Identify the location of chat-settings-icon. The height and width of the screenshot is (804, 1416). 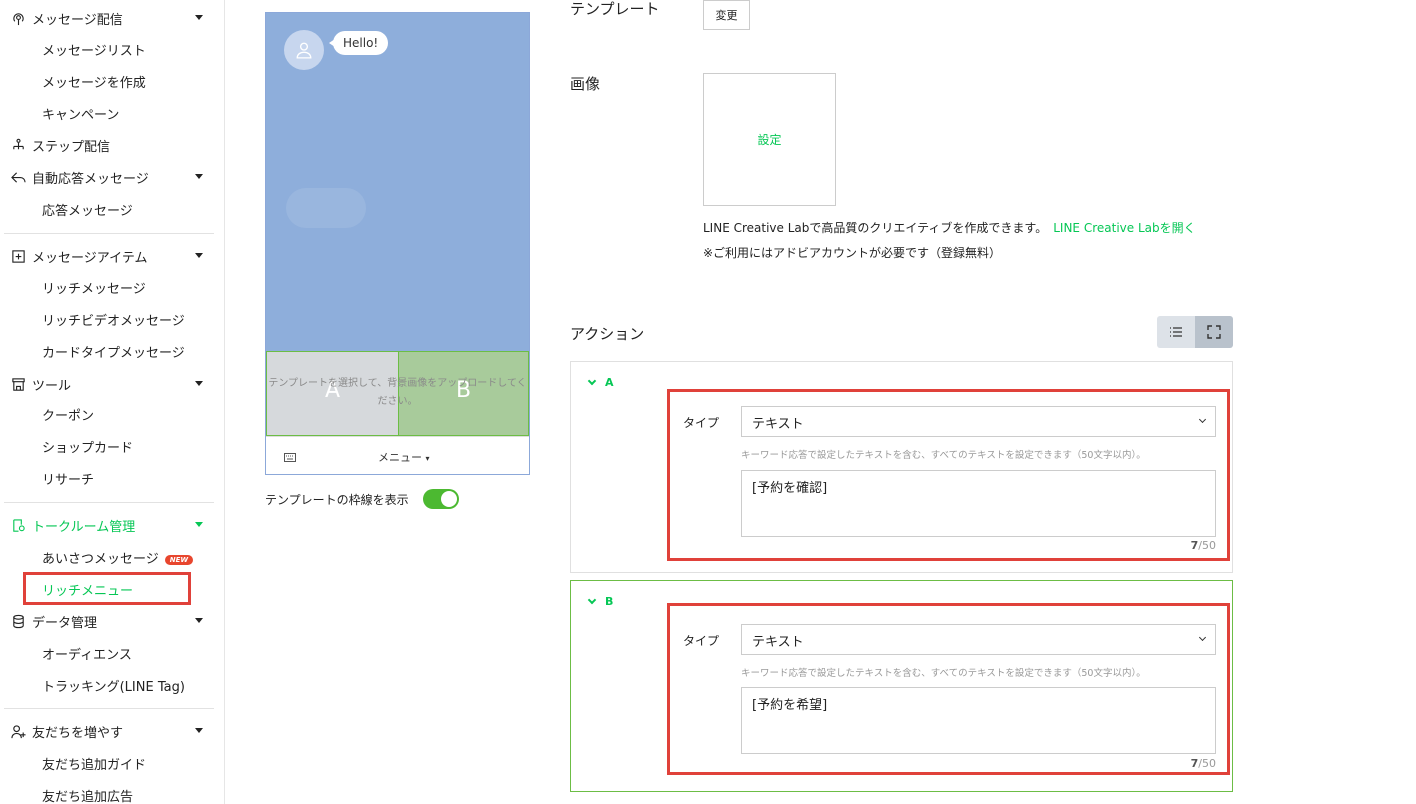
(18, 526).